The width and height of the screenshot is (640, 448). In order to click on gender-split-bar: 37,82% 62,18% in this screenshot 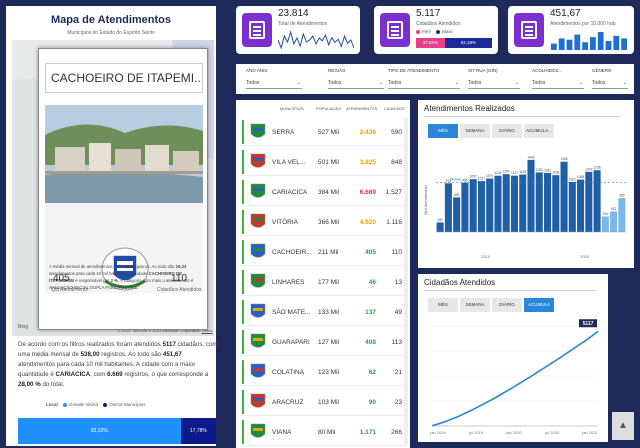, I will do `click(454, 43)`.